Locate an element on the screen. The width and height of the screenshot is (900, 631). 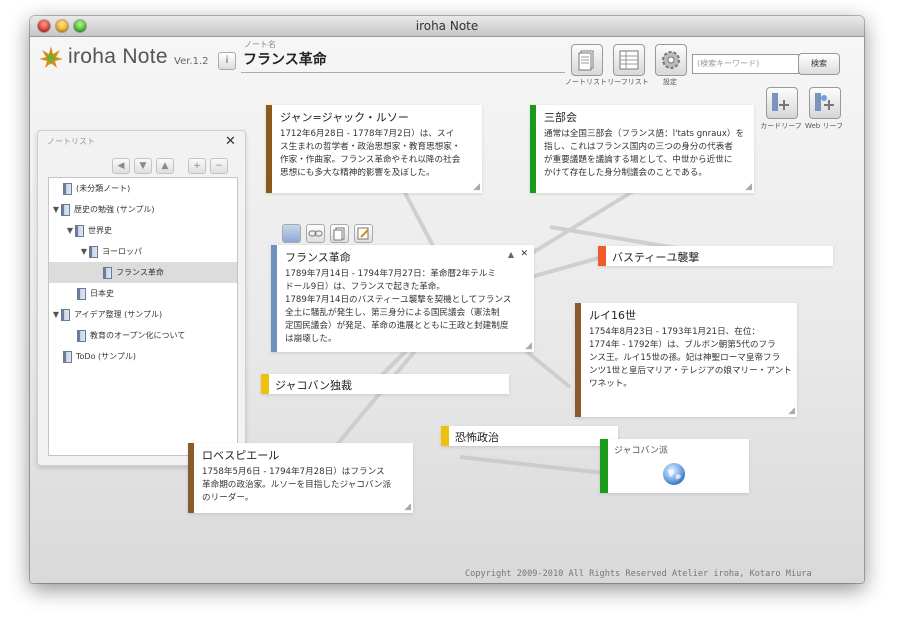
leaf-card-bastille: バスティーユ襲撃 is located at coordinates (715, 256).